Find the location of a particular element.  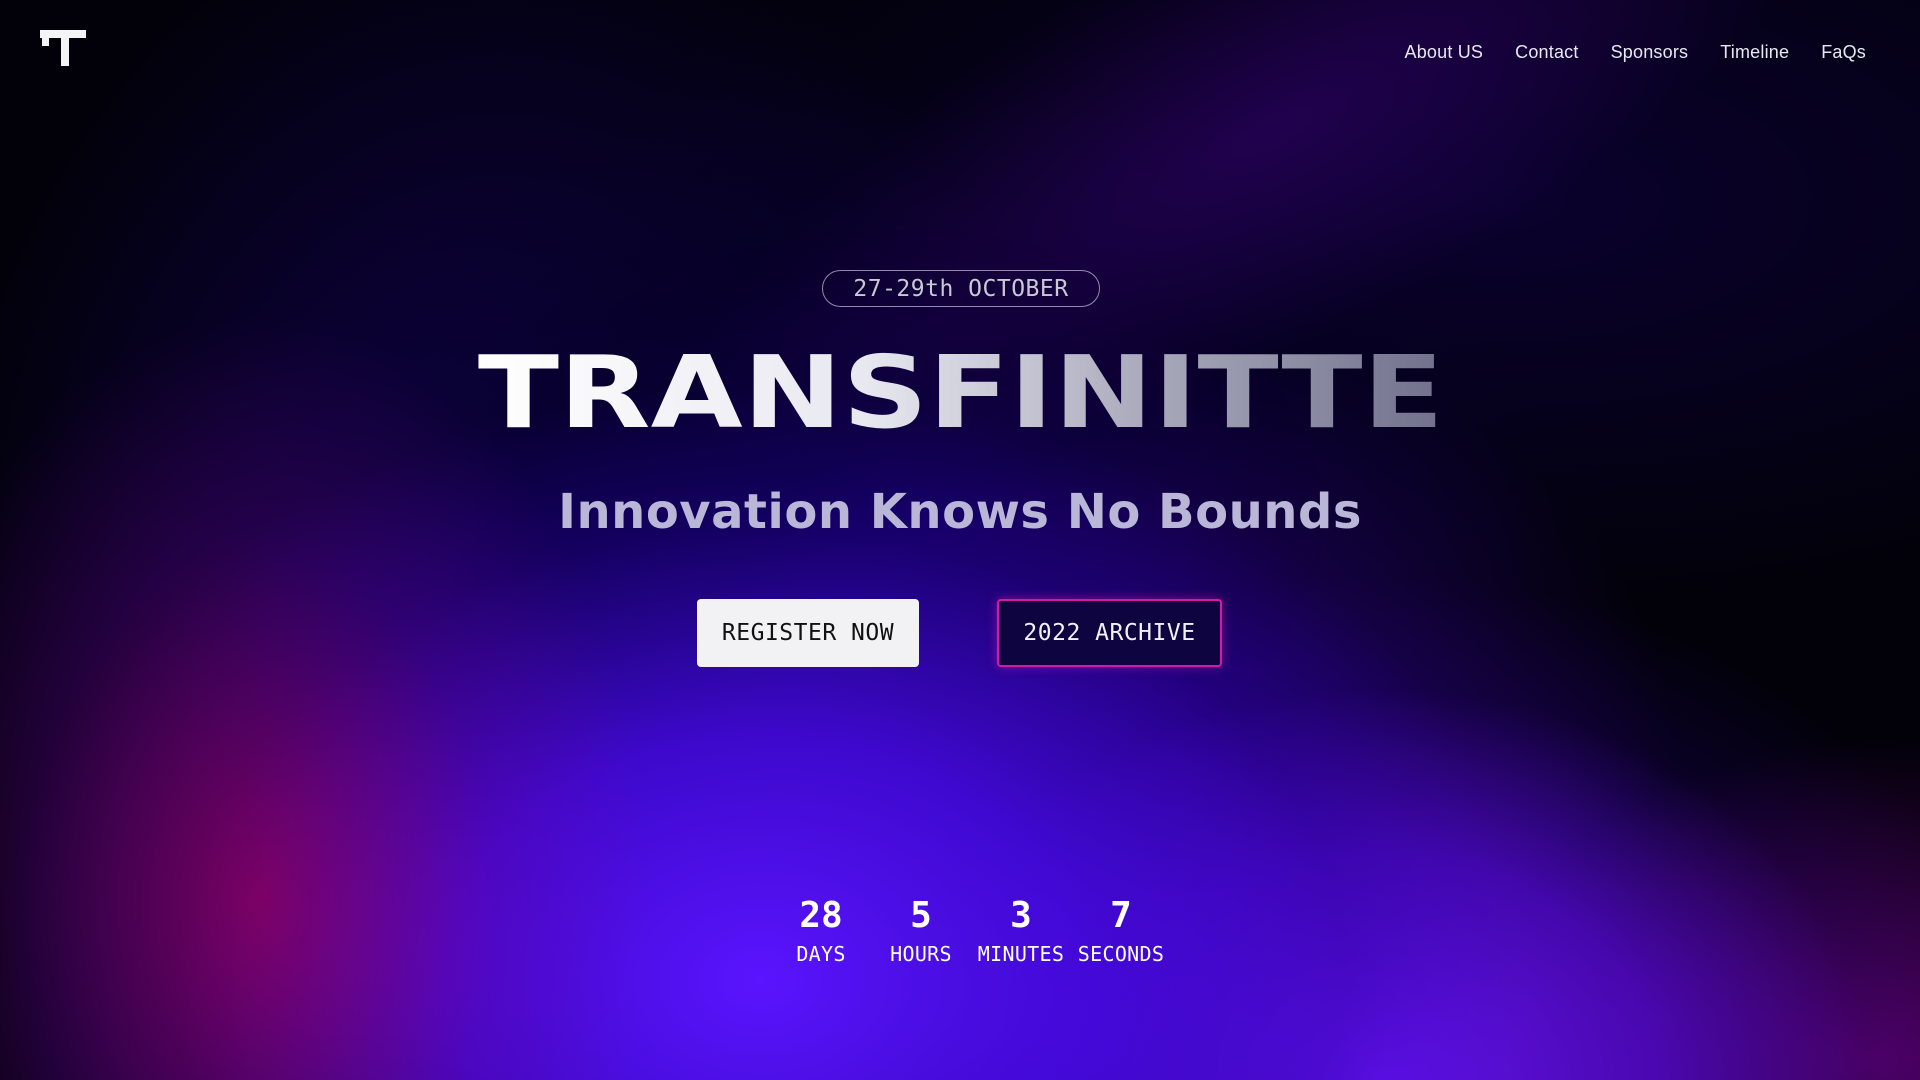

countdown-minutes: 3 MINUTES is located at coordinates (1021, 930).